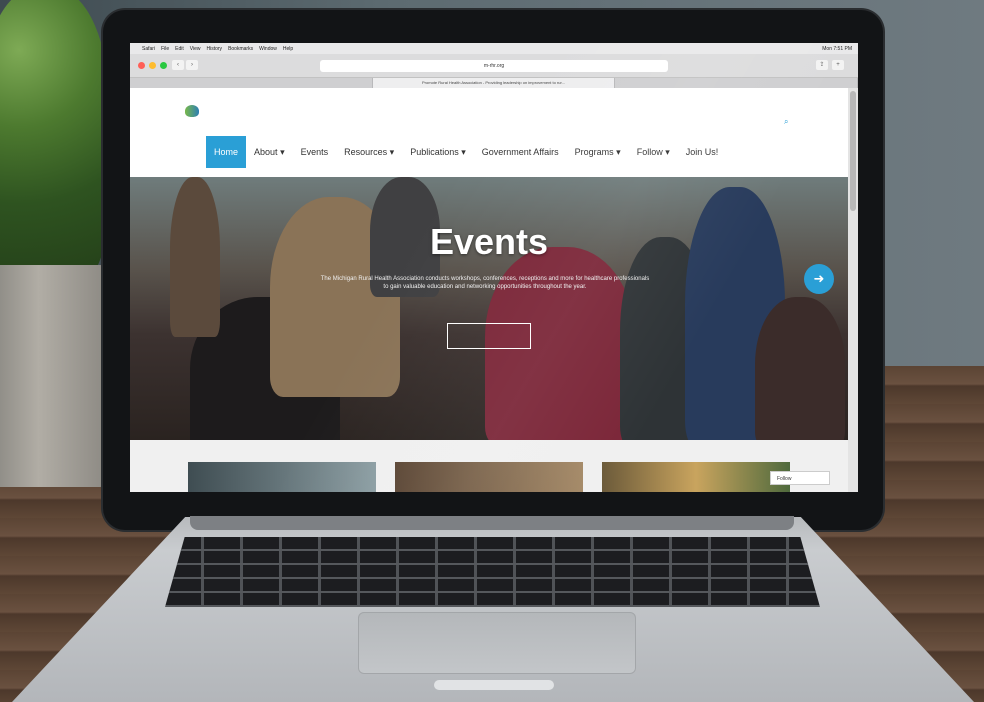  What do you see at coordinates (489, 336) in the screenshot?
I see `hero-button` at bounding box center [489, 336].